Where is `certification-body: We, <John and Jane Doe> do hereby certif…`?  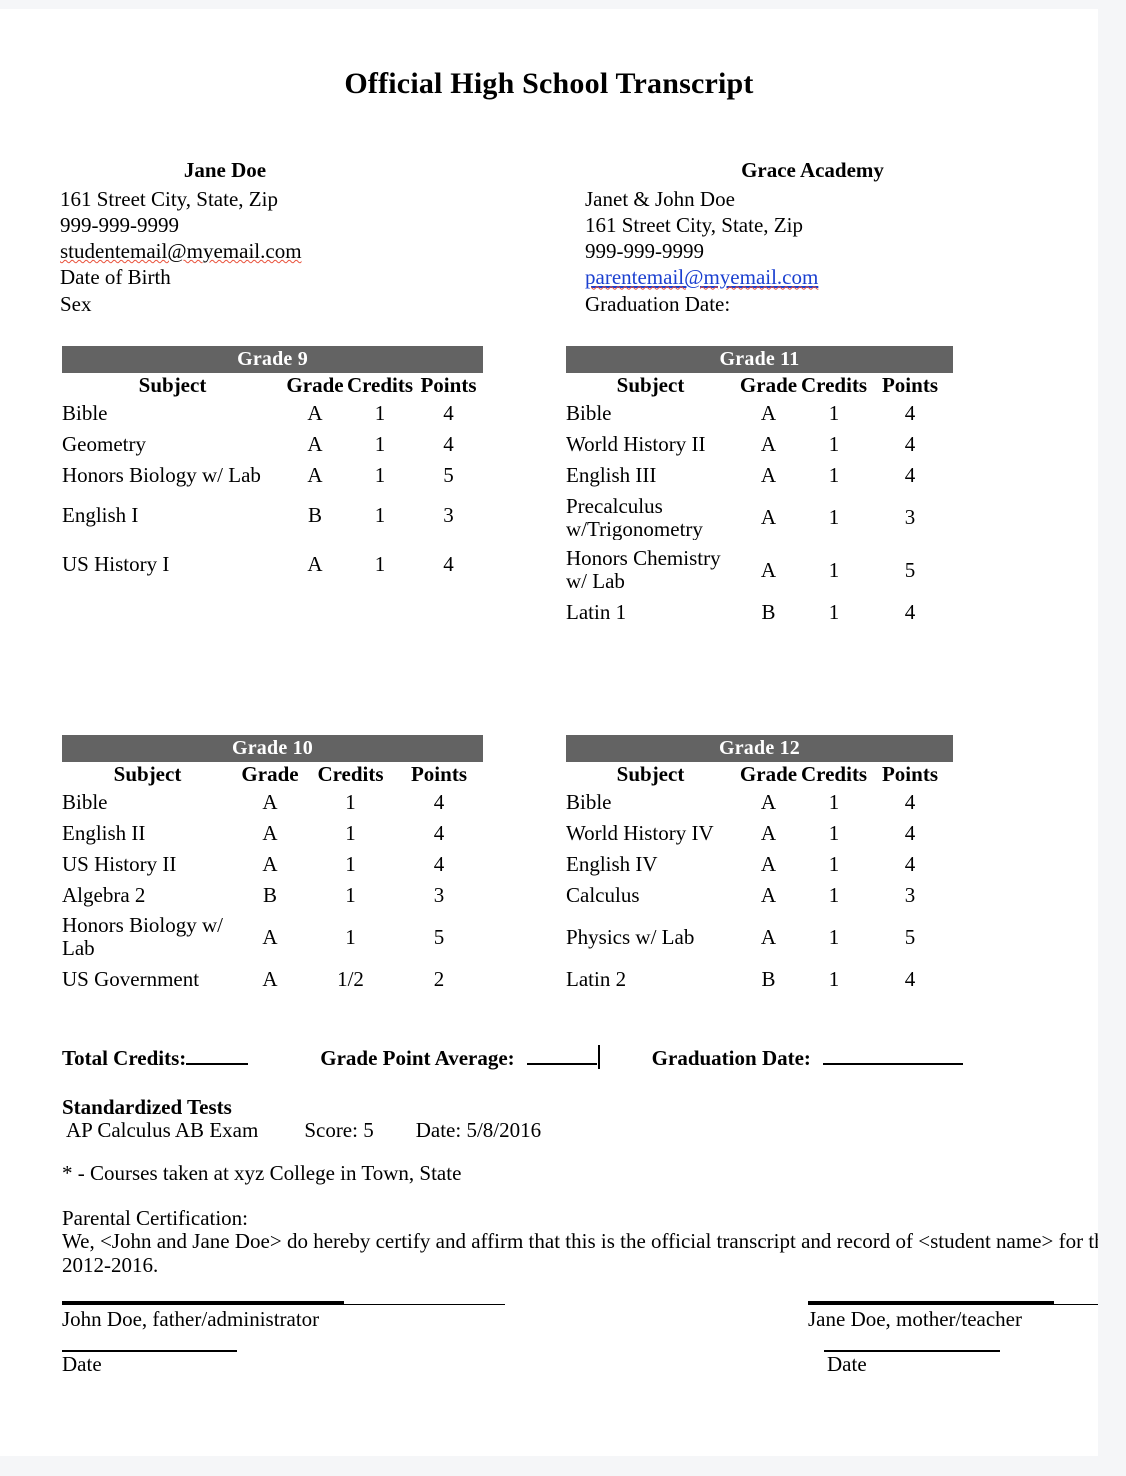
certification-body: We, <John and Jane Doe> do hereby certif… is located at coordinates (580, 1253).